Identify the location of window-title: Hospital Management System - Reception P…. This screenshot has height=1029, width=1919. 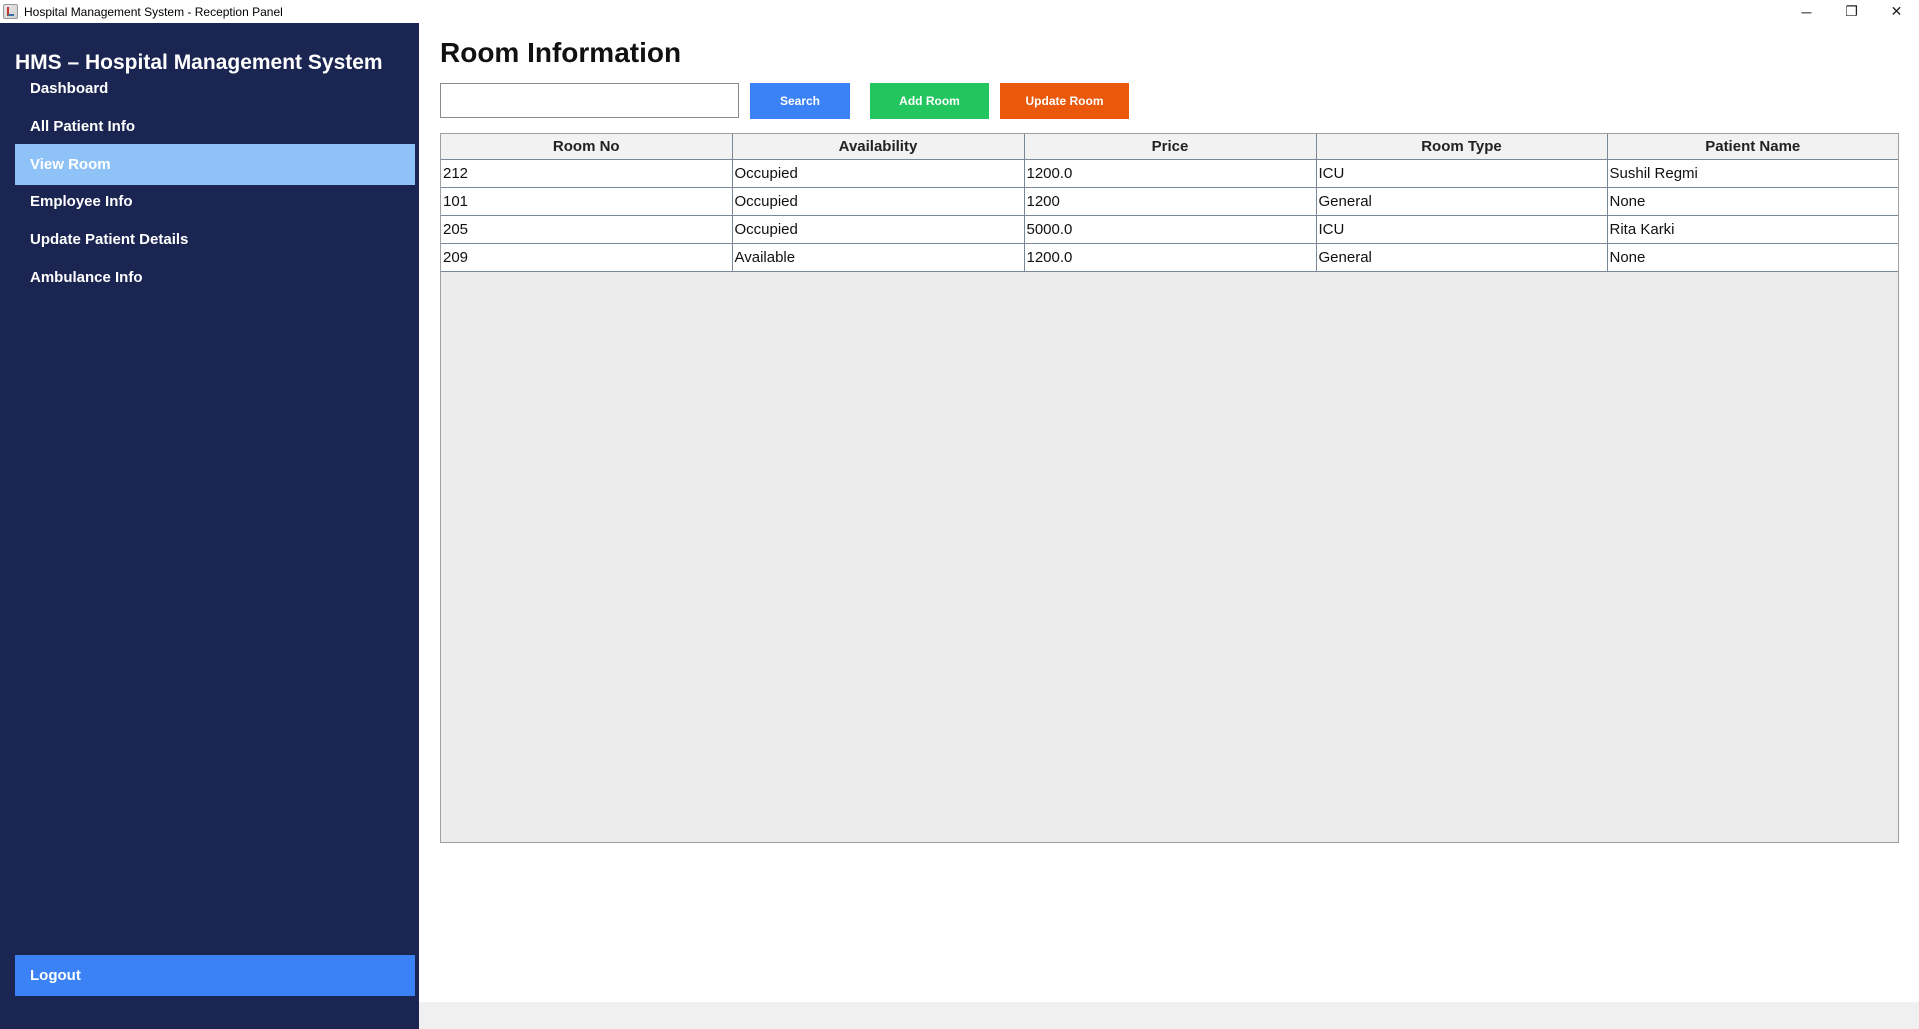
(153, 11).